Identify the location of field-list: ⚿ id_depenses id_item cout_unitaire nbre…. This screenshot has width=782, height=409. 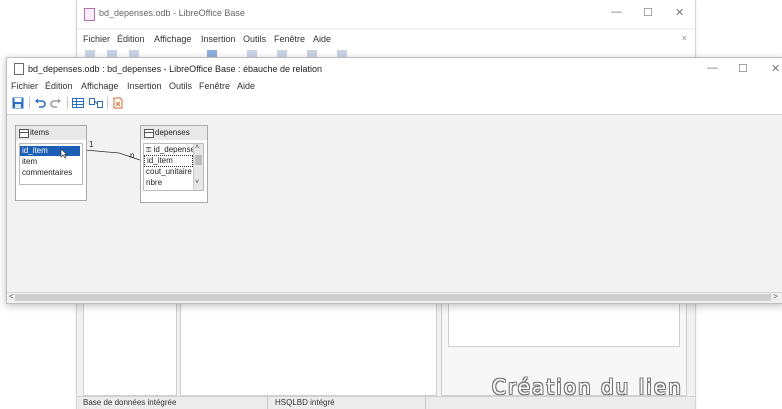
(173, 167).